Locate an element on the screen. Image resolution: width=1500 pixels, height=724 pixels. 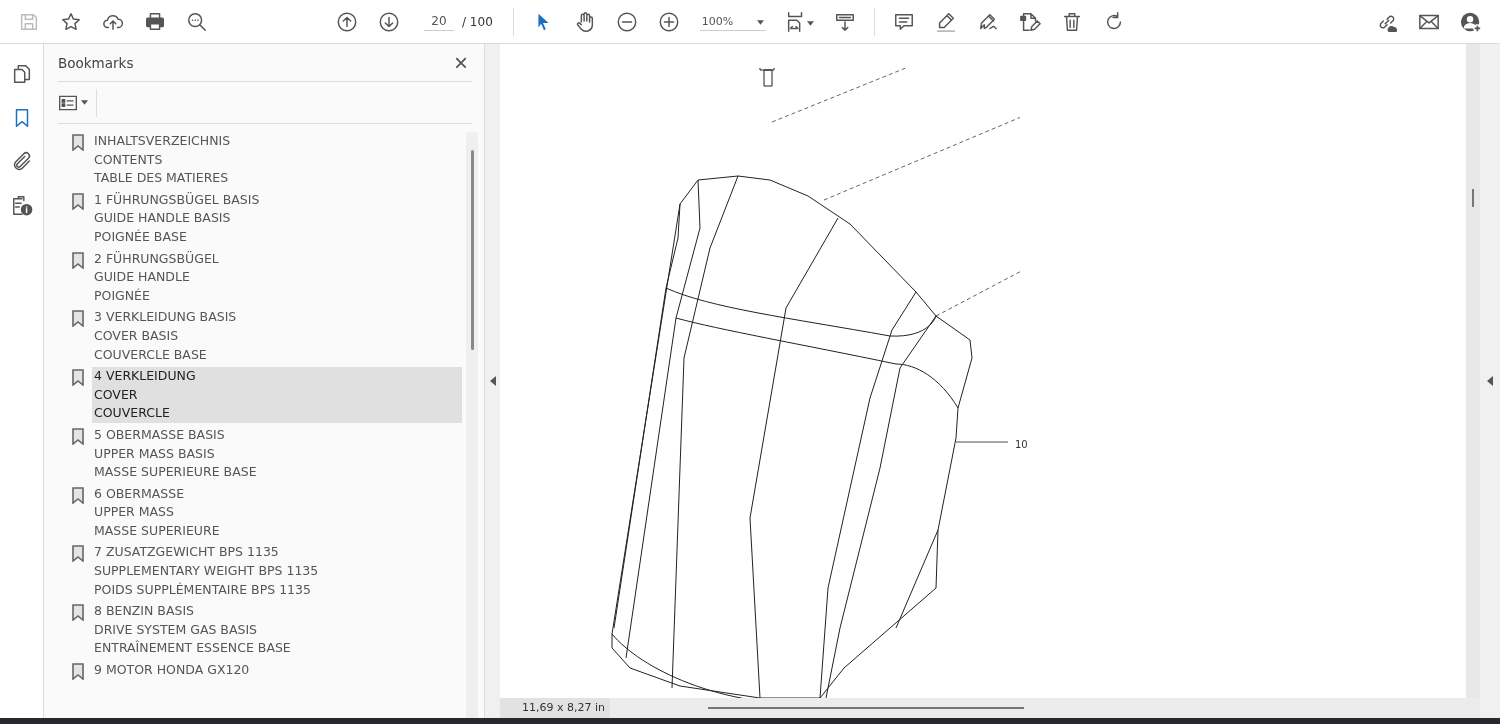
expand-arrow-icon is located at coordinates (1490, 381).